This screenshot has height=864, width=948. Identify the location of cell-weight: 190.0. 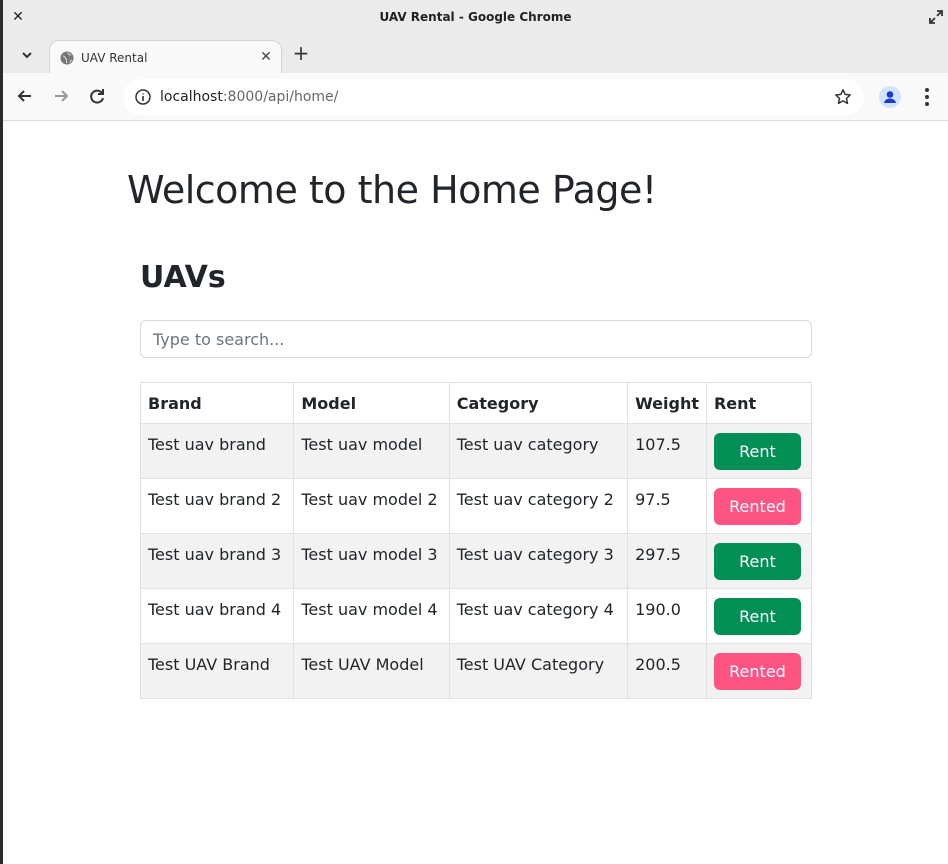
(667, 616).